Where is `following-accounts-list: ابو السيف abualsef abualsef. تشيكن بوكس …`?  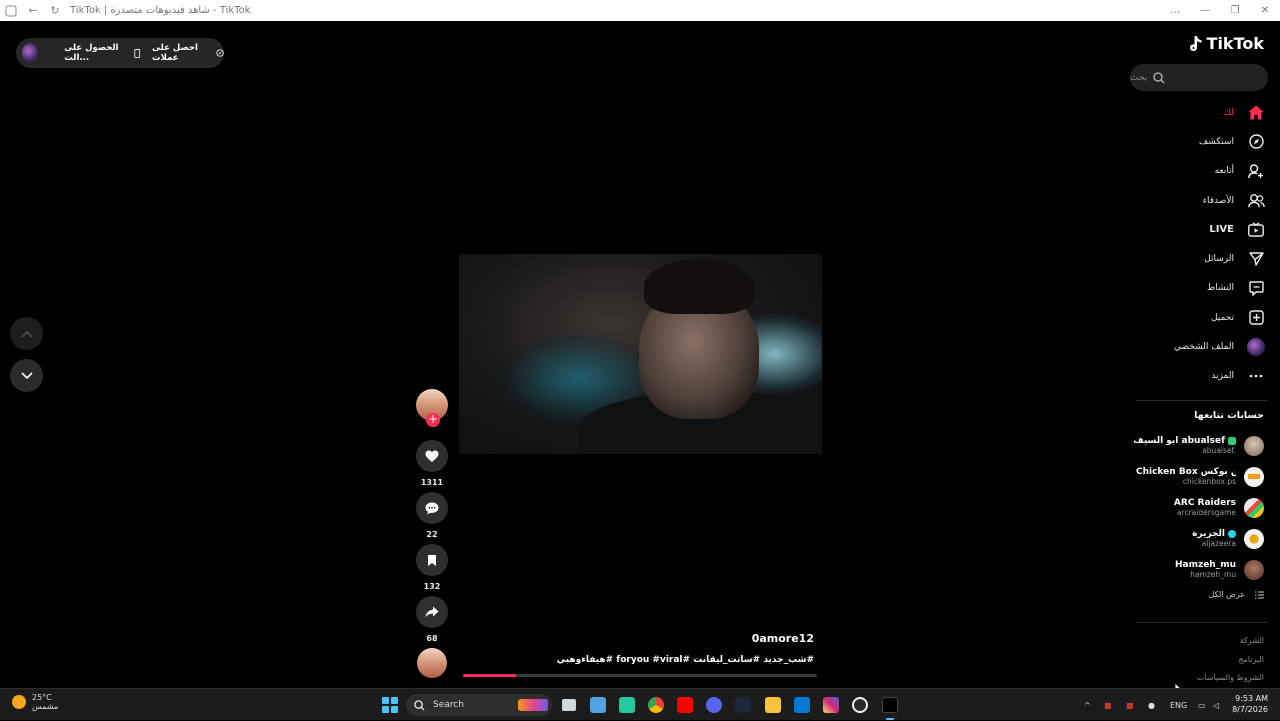
following-accounts-list: ابو السيف abualsef abualsef. تشيكن بوكس … is located at coordinates (1194, 507).